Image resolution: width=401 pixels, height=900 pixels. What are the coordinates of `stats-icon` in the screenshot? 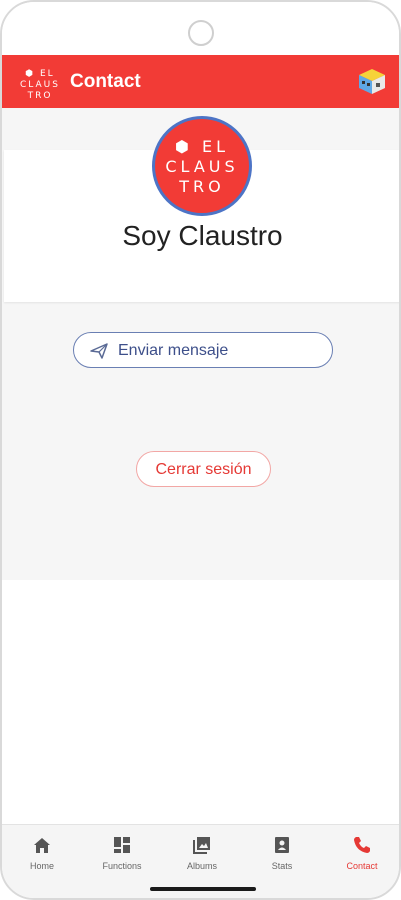 It's located at (282, 845).